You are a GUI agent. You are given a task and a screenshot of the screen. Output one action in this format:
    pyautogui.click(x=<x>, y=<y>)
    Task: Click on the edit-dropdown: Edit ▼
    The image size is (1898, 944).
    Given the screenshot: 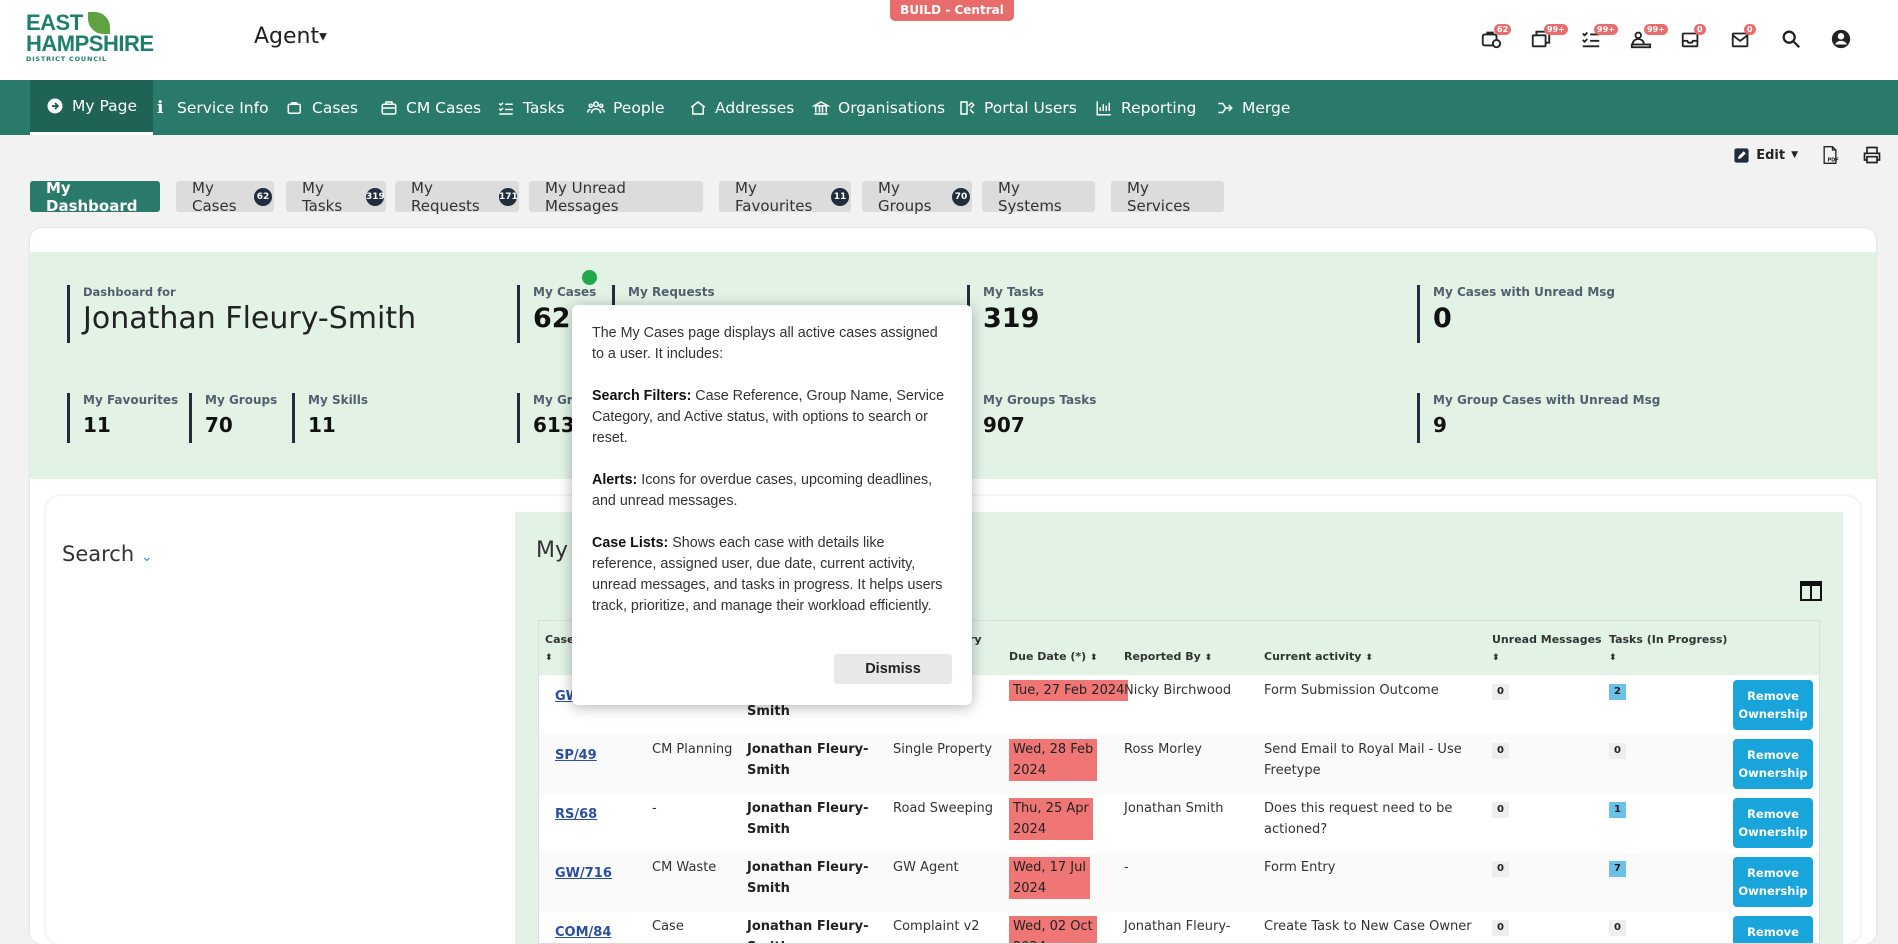 What is the action you would take?
    pyautogui.click(x=1765, y=155)
    